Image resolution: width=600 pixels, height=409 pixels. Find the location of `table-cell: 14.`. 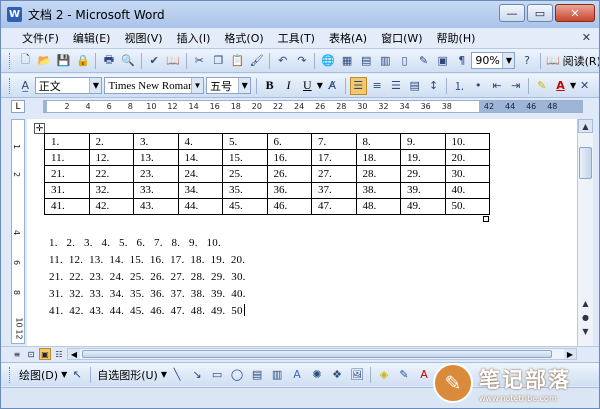

table-cell: 14. is located at coordinates (200, 158).